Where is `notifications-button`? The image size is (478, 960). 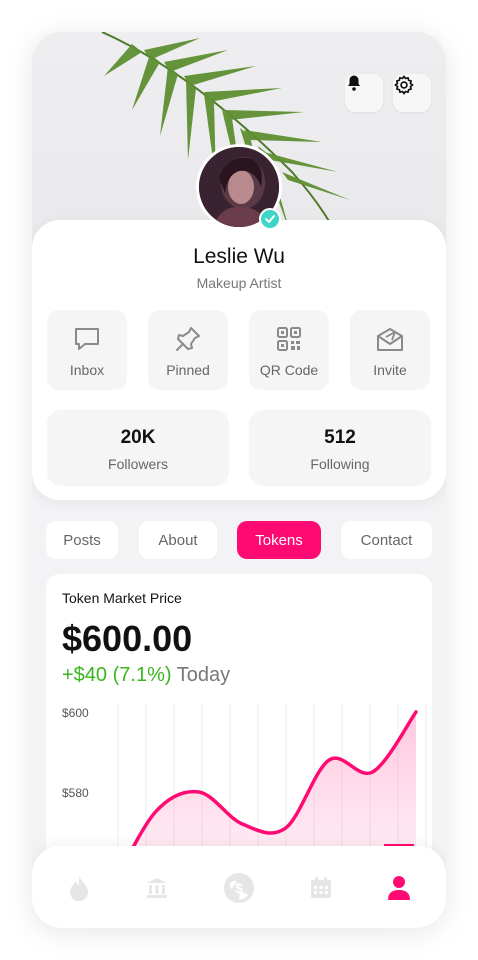
notifications-button is located at coordinates (364, 93).